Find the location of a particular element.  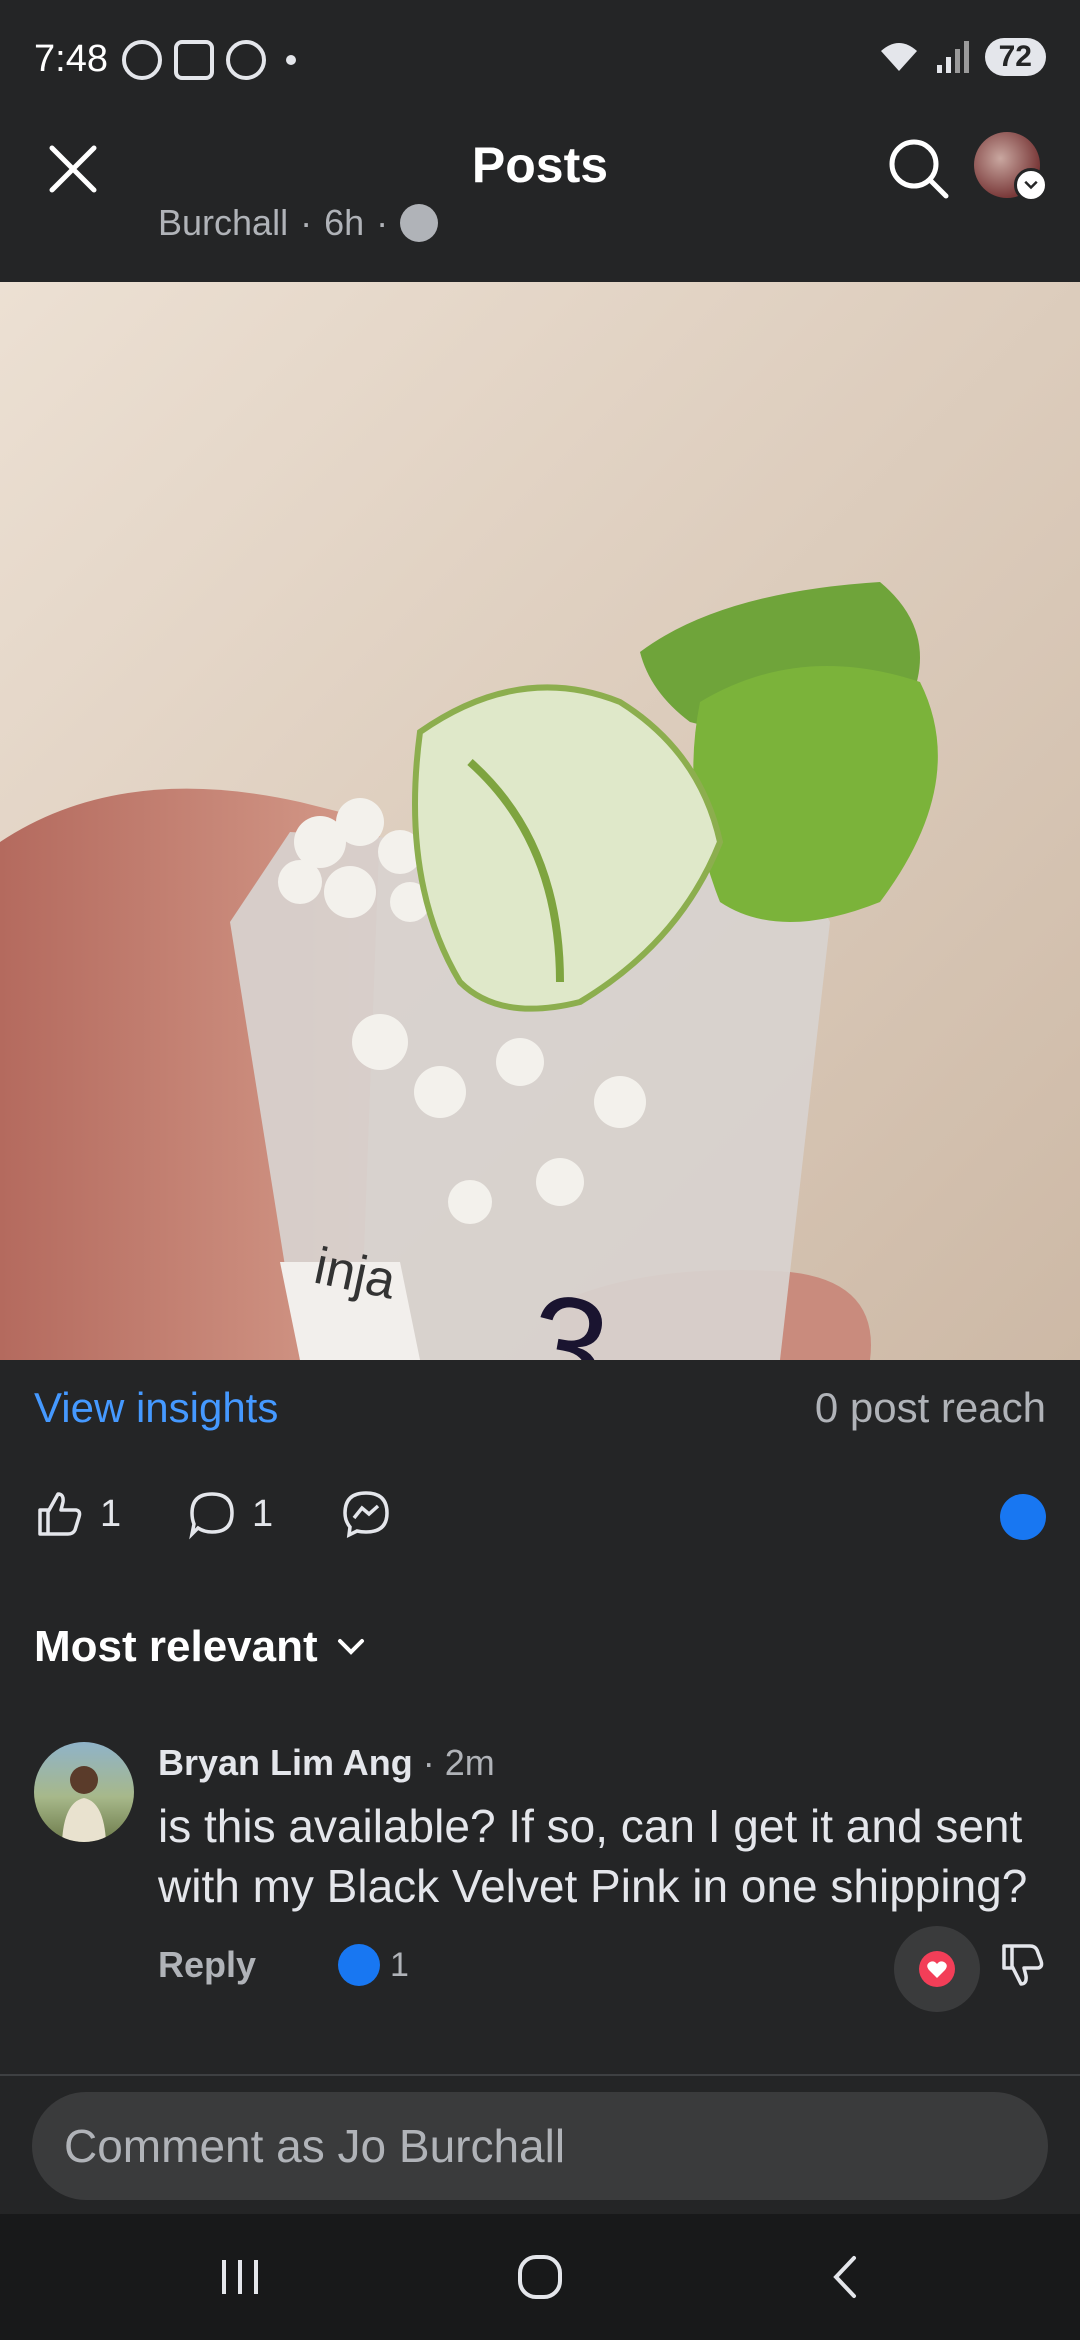

search-icon is located at coordinates (919, 169).